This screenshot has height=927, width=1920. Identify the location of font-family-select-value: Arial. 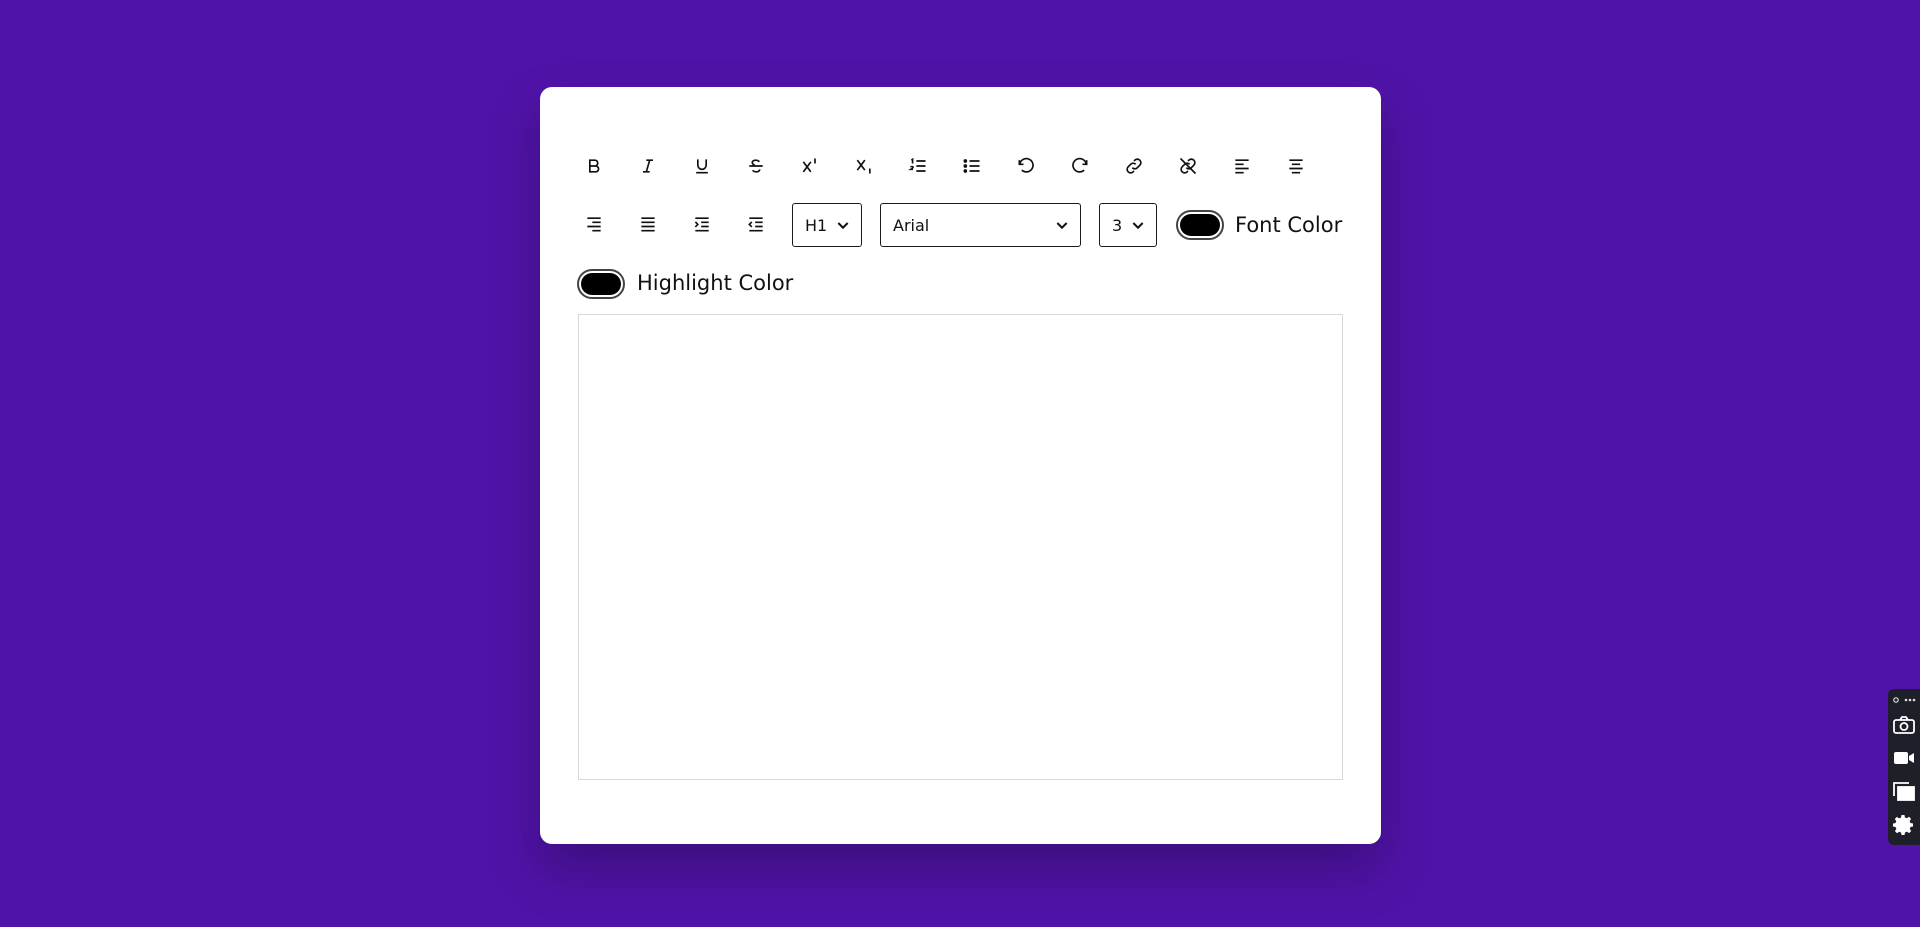
(911, 225).